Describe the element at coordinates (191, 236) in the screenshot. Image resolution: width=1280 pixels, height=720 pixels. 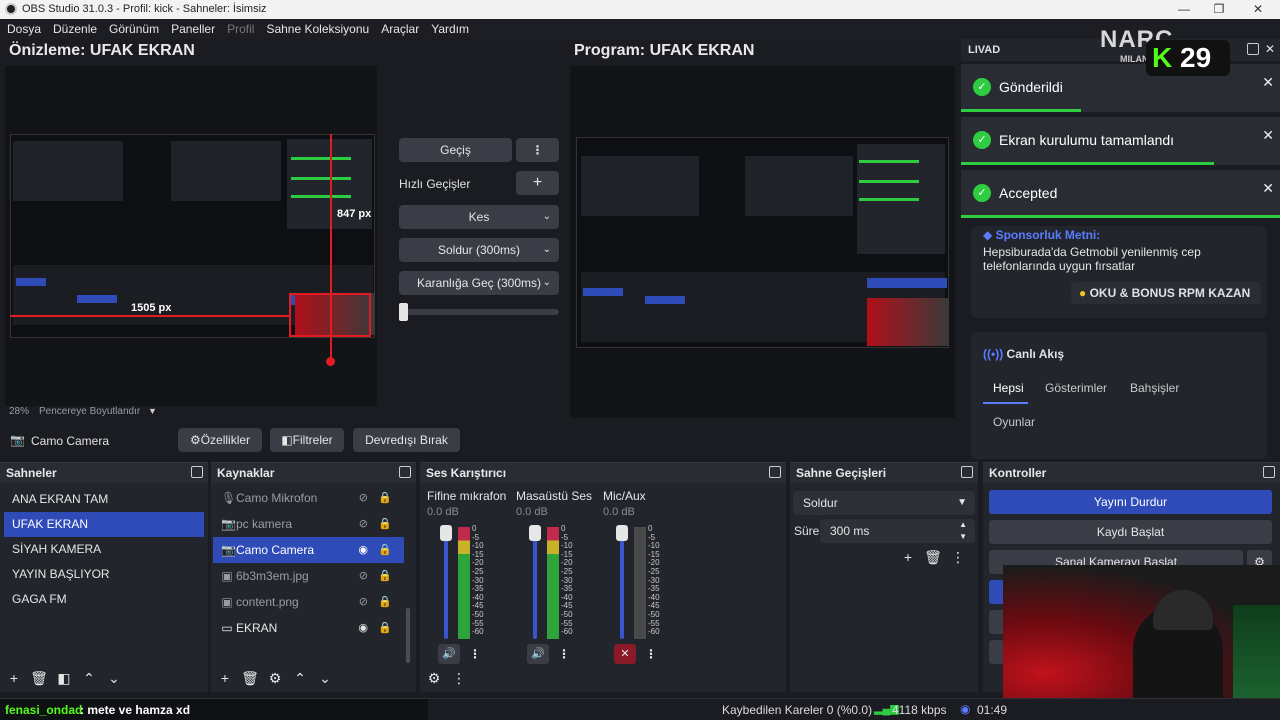
I see `preview-canvas: 847 px 1505 px` at that location.